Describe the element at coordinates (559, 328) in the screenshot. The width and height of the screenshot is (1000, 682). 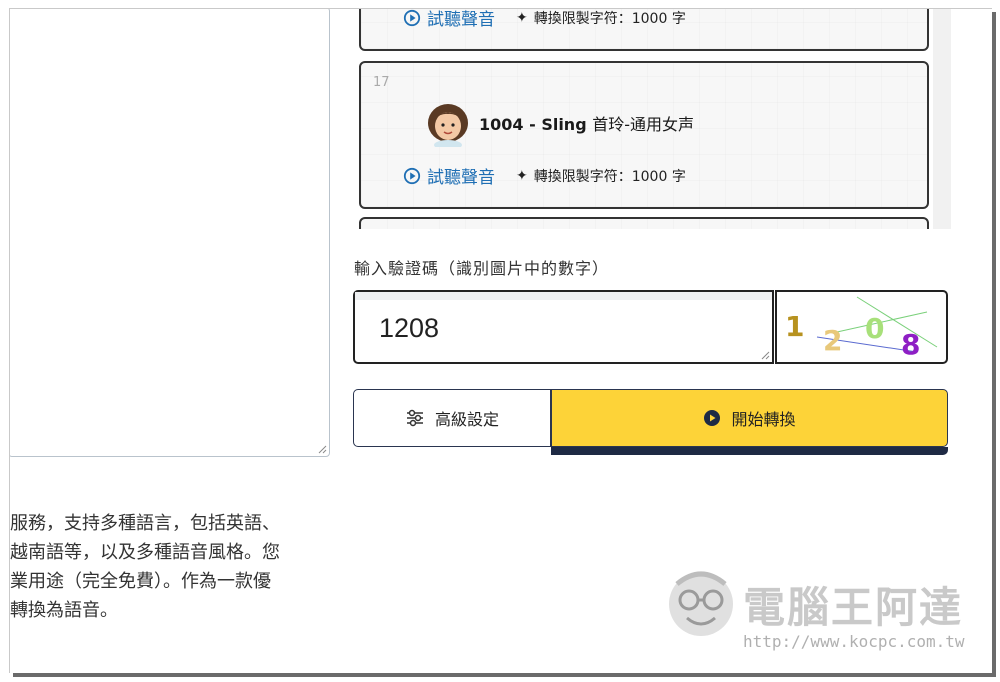
I see `captcha-input` at that location.